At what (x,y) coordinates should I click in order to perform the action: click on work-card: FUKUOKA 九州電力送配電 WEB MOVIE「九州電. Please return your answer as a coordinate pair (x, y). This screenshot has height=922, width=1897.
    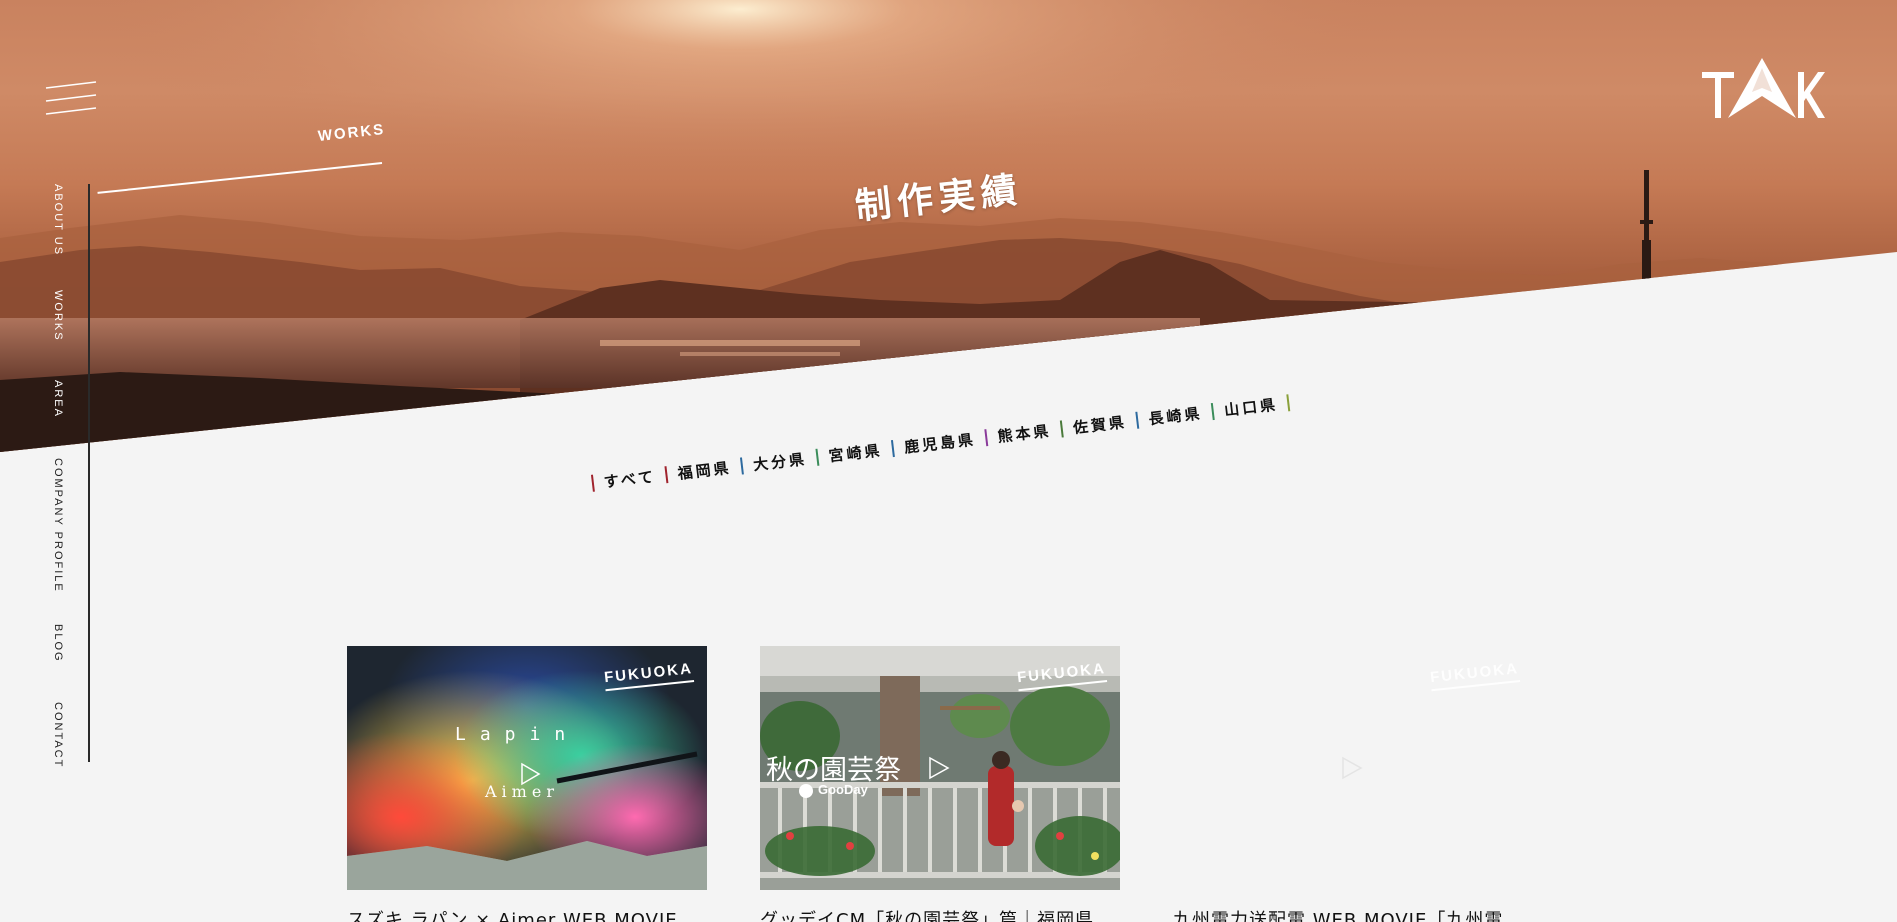
    Looking at the image, I should click on (1353, 784).